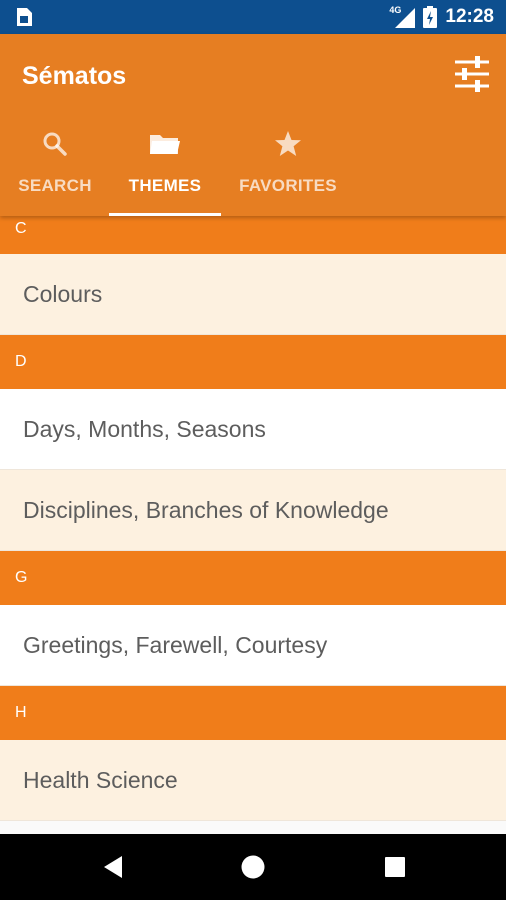  I want to click on network-indicator: 4G, so click(402, 16).